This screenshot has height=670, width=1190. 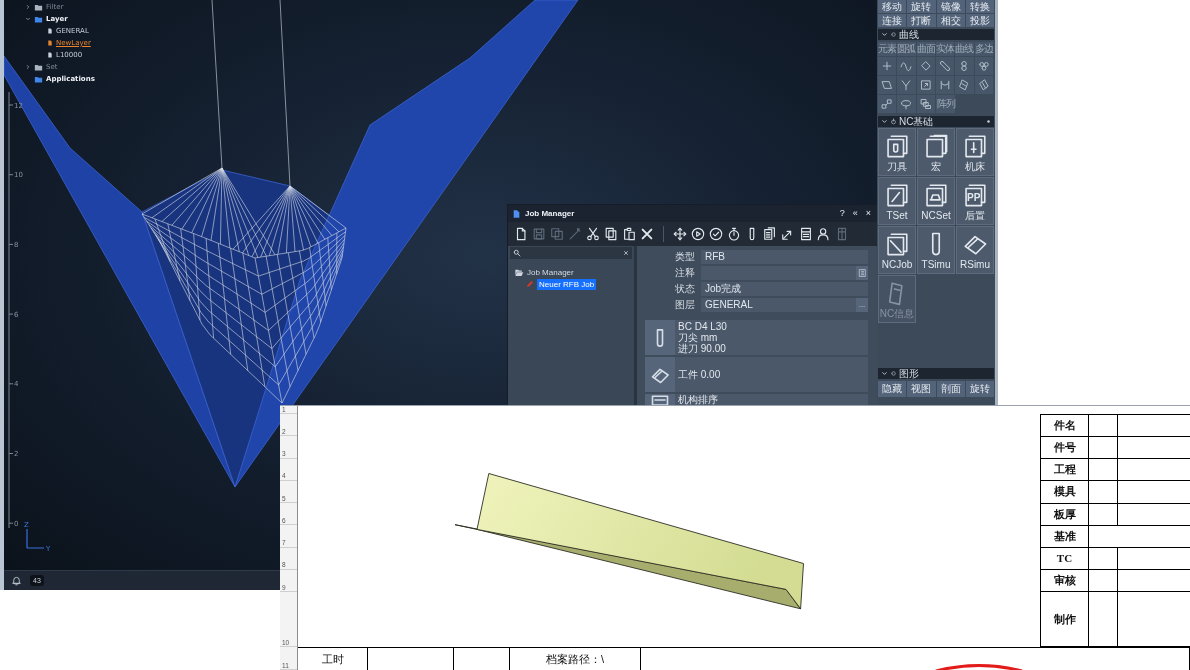 I want to click on tool-button: 阵列, so click(x=946, y=104).